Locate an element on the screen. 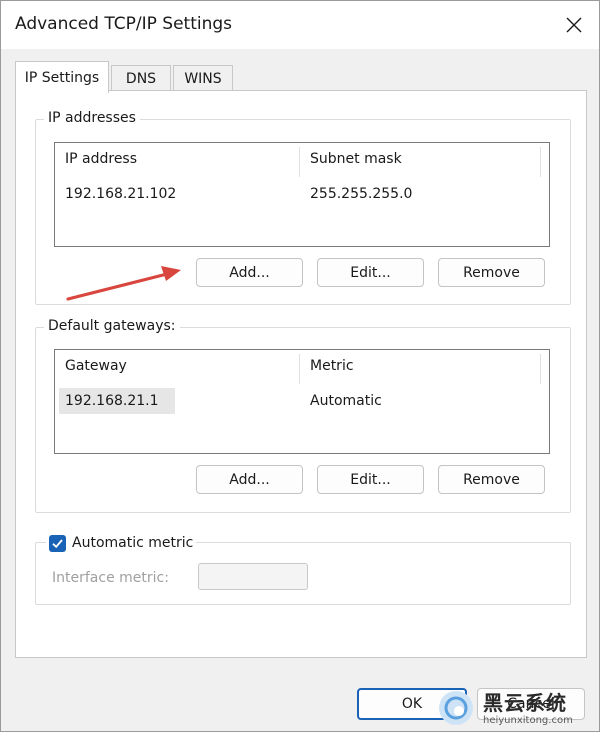  ip-address-cell: 192.168.21.102 is located at coordinates (177, 194).